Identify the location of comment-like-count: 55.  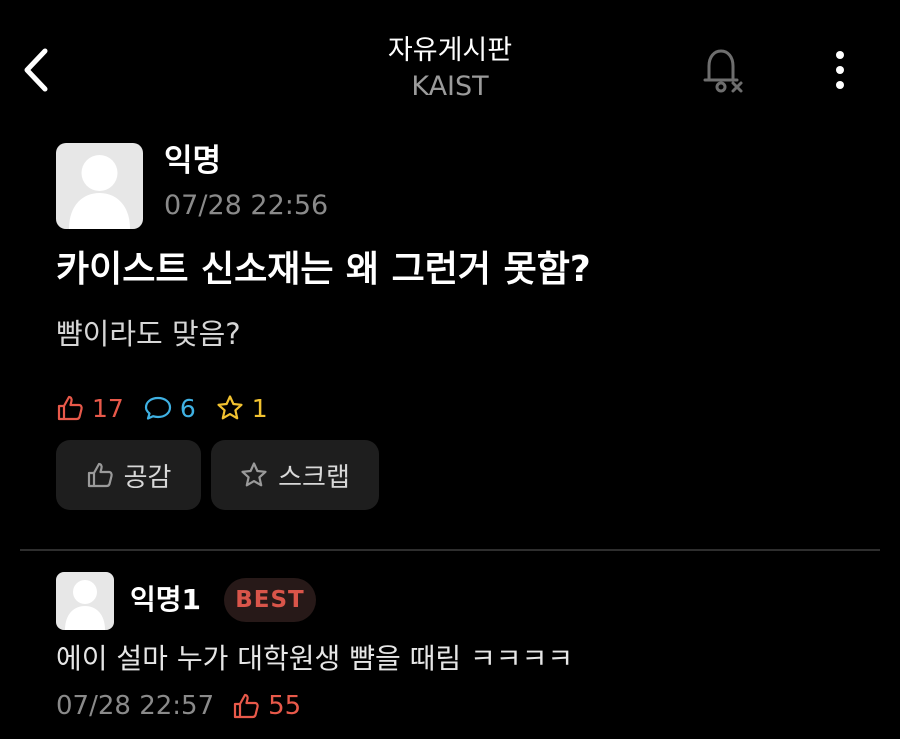
(266, 706).